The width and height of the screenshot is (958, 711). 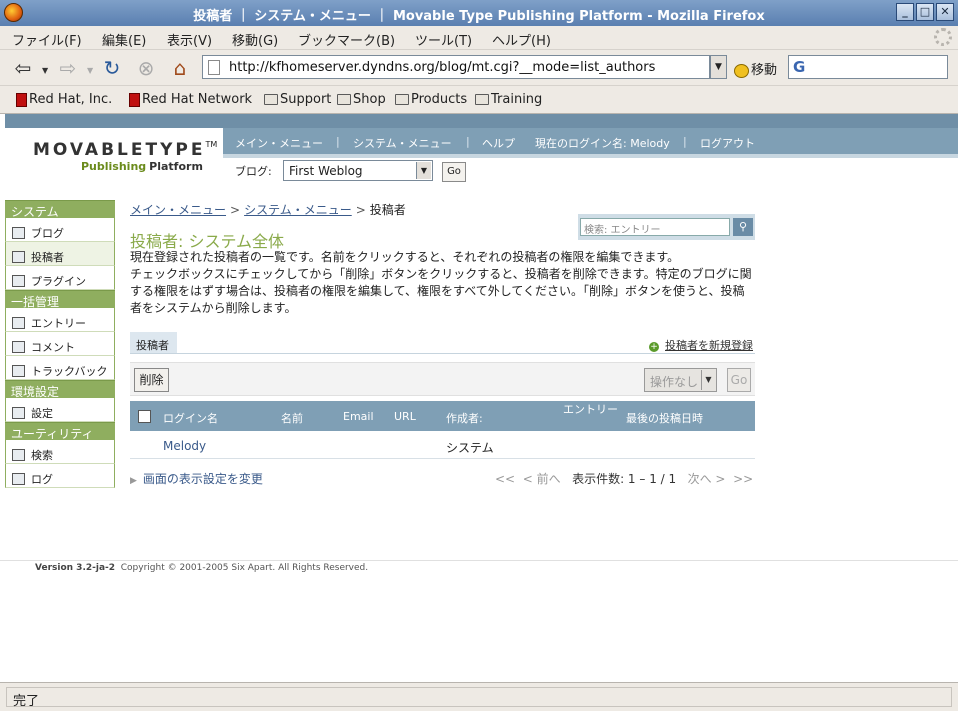 I want to click on sidebar-item-label: プラグイン, so click(x=58, y=281).